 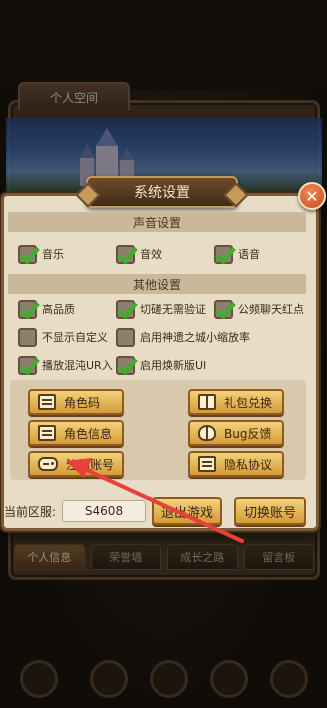 I want to click on voice-label: 语音, so click(x=249, y=254).